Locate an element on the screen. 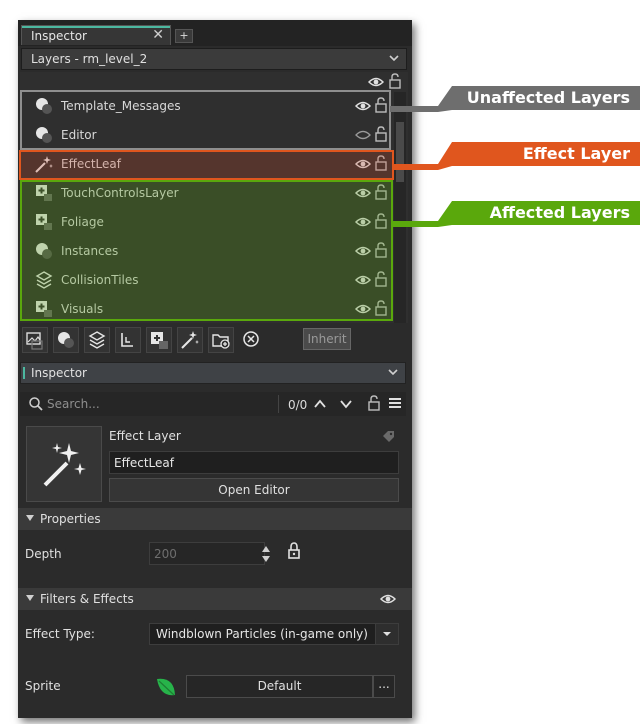 The image size is (640, 724). callout-affected: Affected Layers is located at coordinates (546, 213).